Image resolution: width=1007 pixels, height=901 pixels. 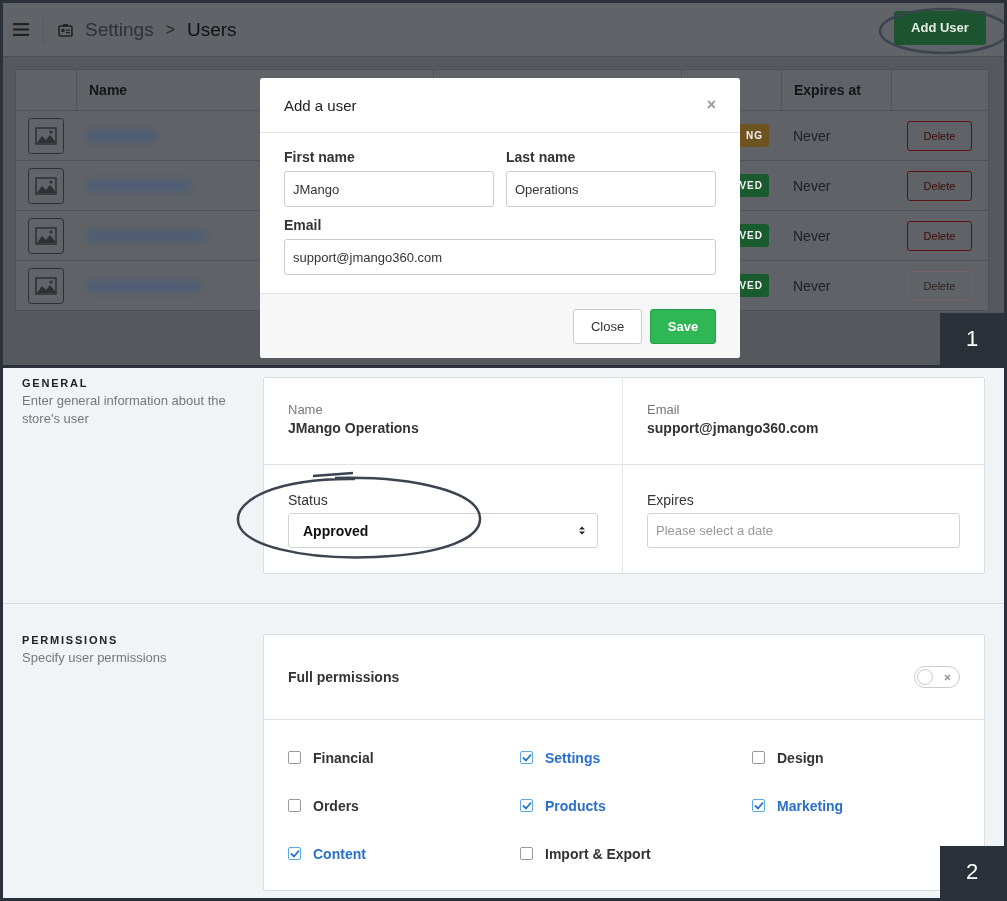 I want to click on step-number: 1, so click(x=972, y=339).